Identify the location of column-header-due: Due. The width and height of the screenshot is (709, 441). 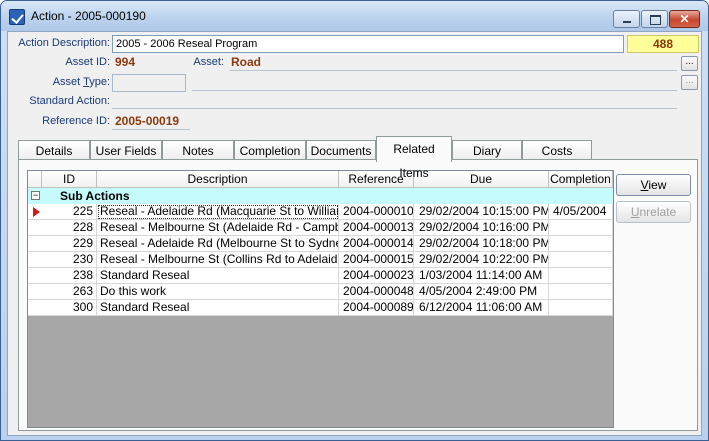
(481, 179).